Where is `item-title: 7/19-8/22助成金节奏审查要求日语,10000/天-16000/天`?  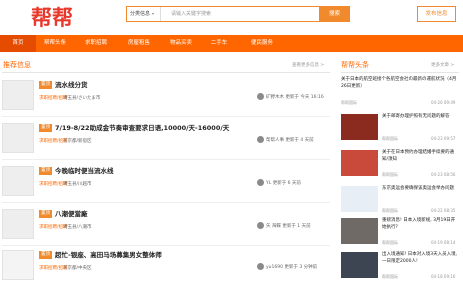 item-title: 7/19-8/22助成金节奏审查要求日语,10000/天-16000/天 is located at coordinates (142, 127).